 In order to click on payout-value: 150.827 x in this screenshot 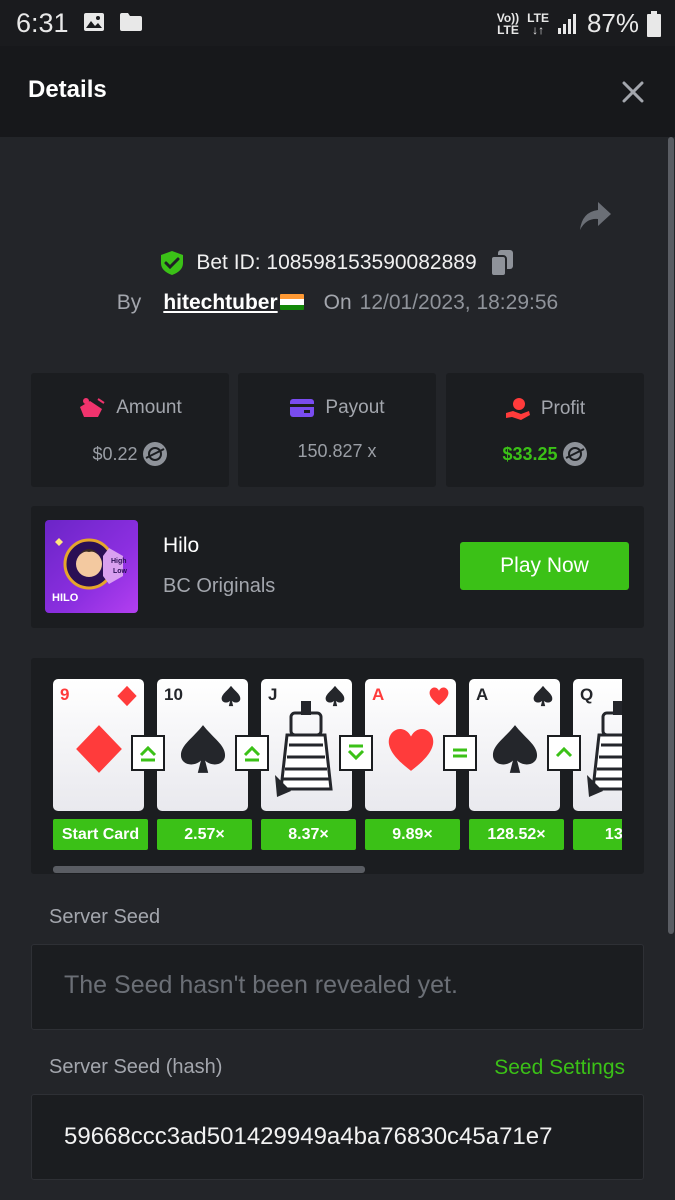, I will do `click(337, 451)`.